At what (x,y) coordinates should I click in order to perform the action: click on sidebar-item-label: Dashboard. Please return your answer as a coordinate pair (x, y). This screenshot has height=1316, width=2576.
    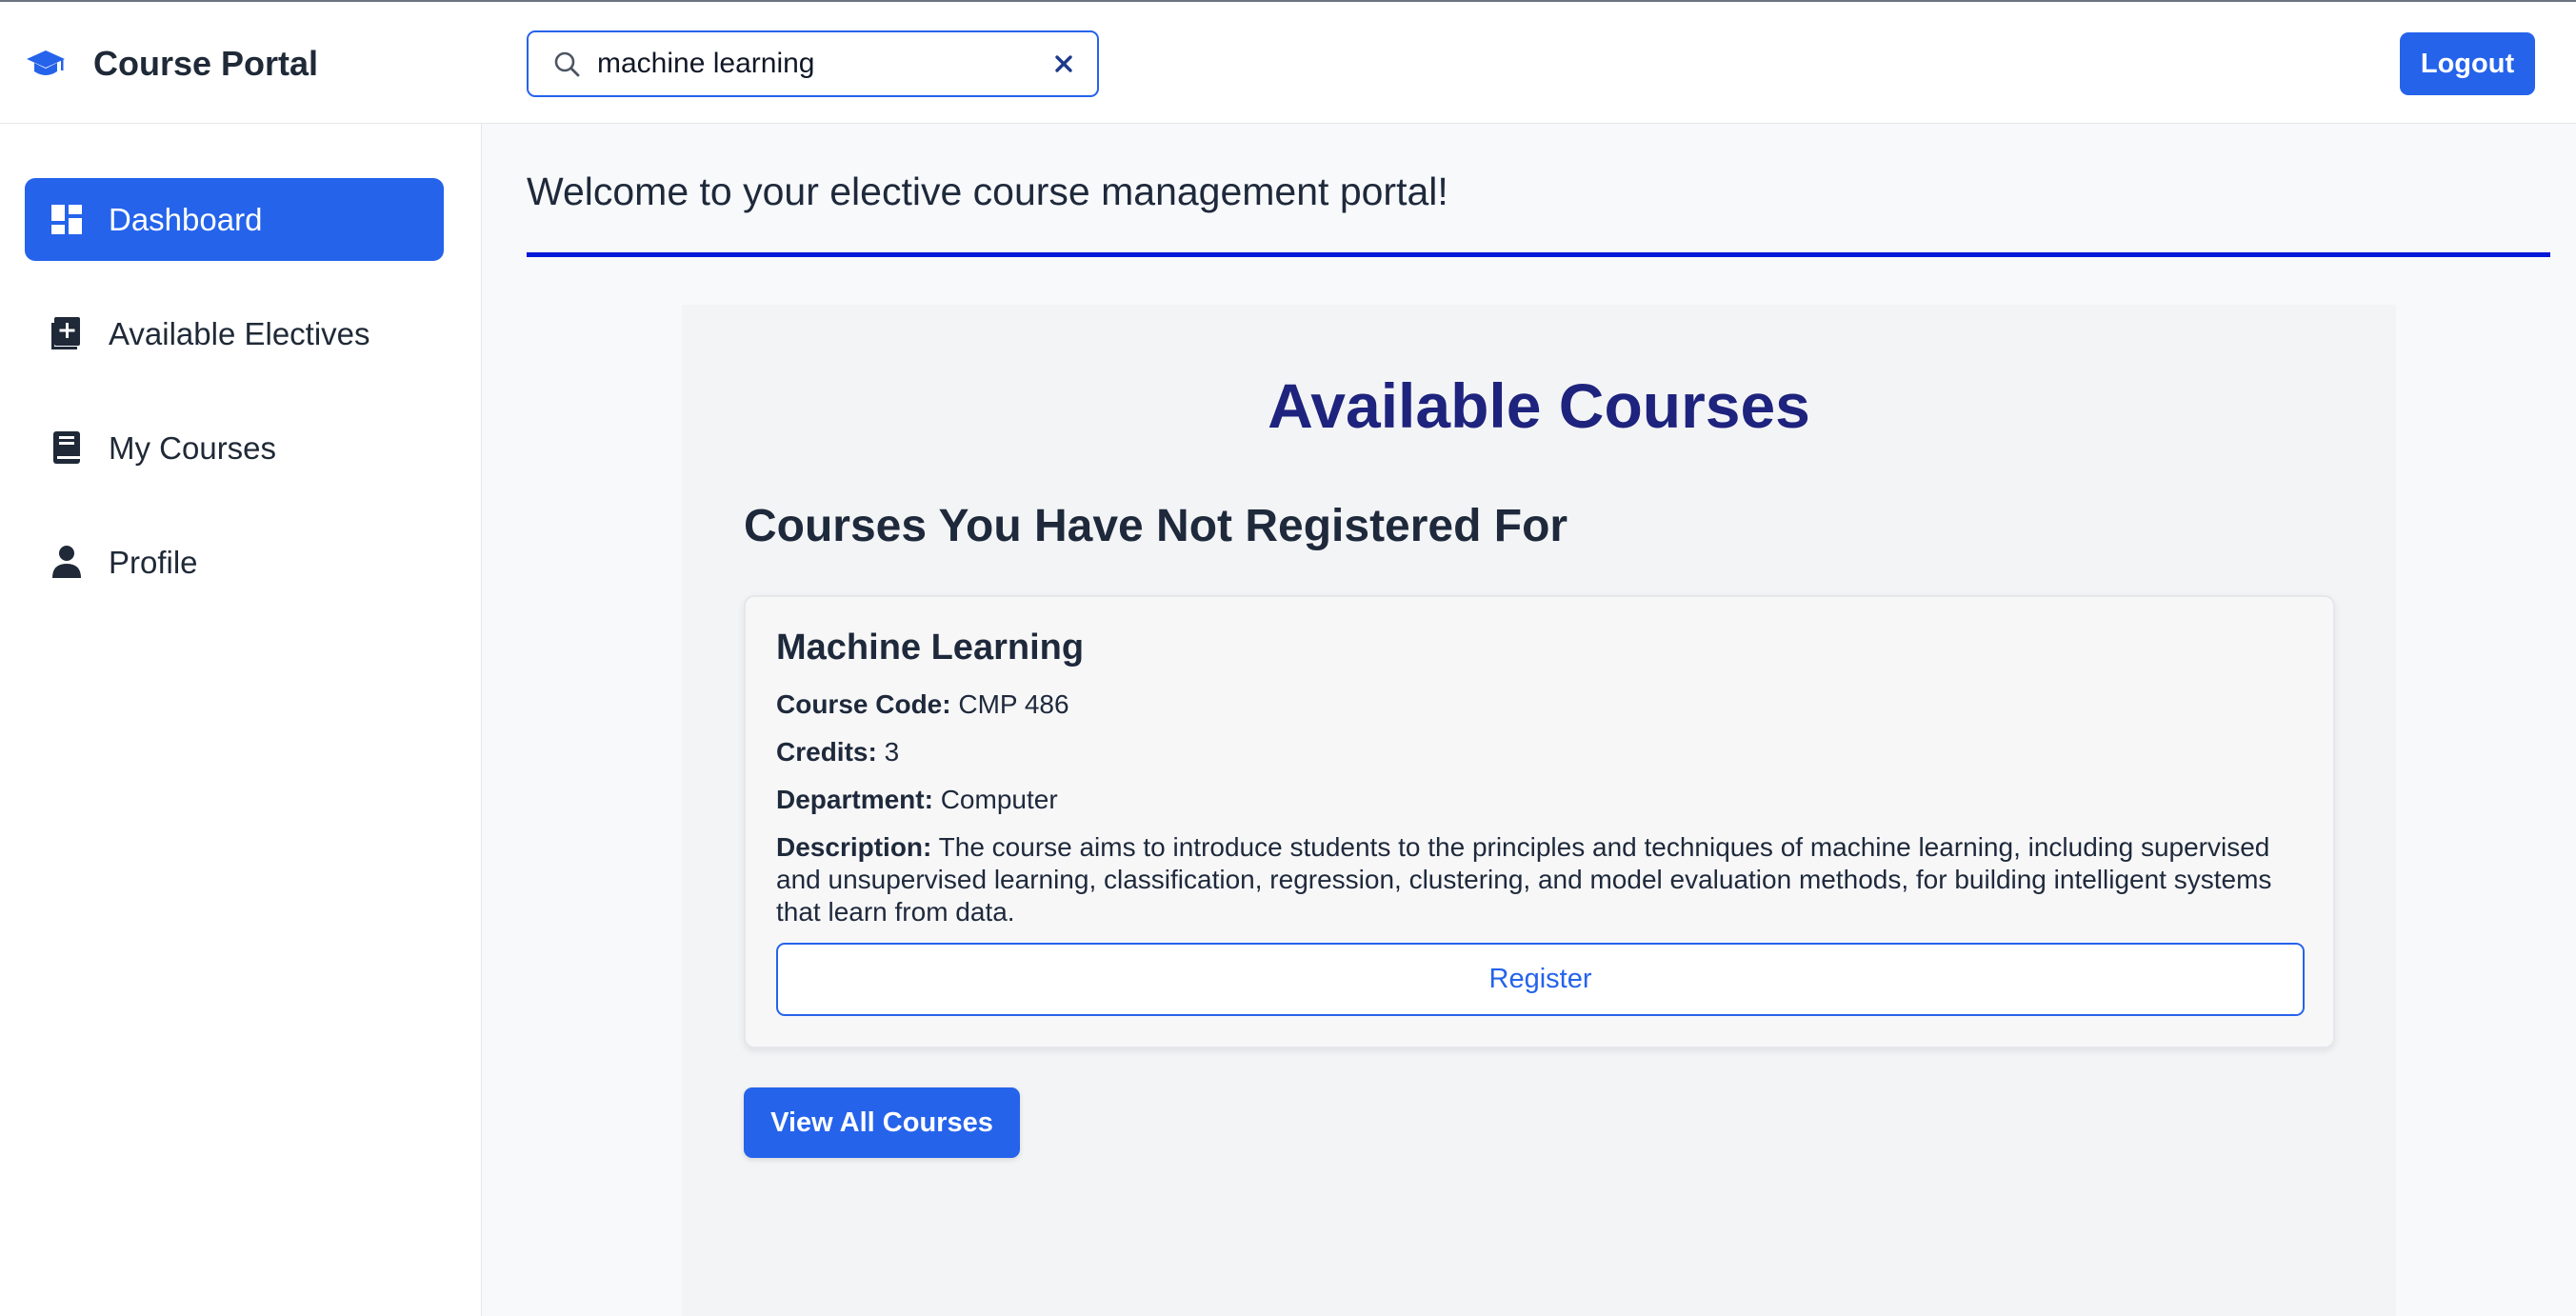
    Looking at the image, I should click on (186, 219).